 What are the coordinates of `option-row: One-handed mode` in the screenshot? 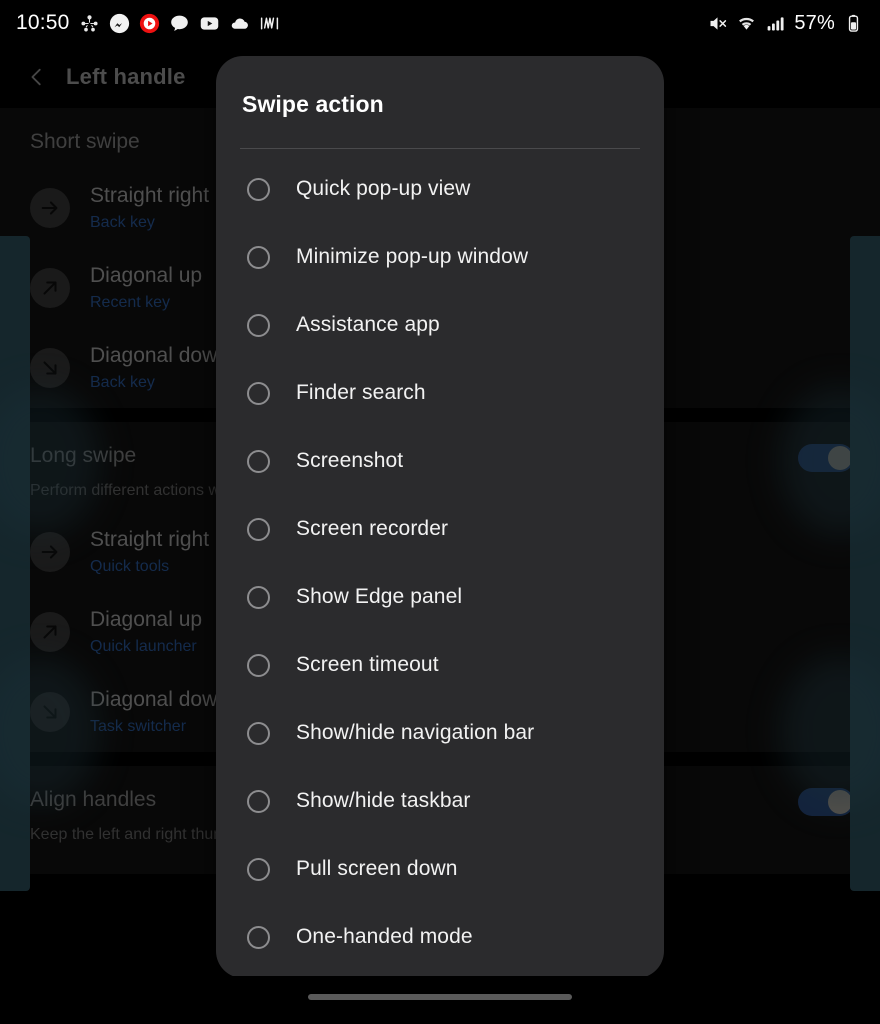 It's located at (440, 937).